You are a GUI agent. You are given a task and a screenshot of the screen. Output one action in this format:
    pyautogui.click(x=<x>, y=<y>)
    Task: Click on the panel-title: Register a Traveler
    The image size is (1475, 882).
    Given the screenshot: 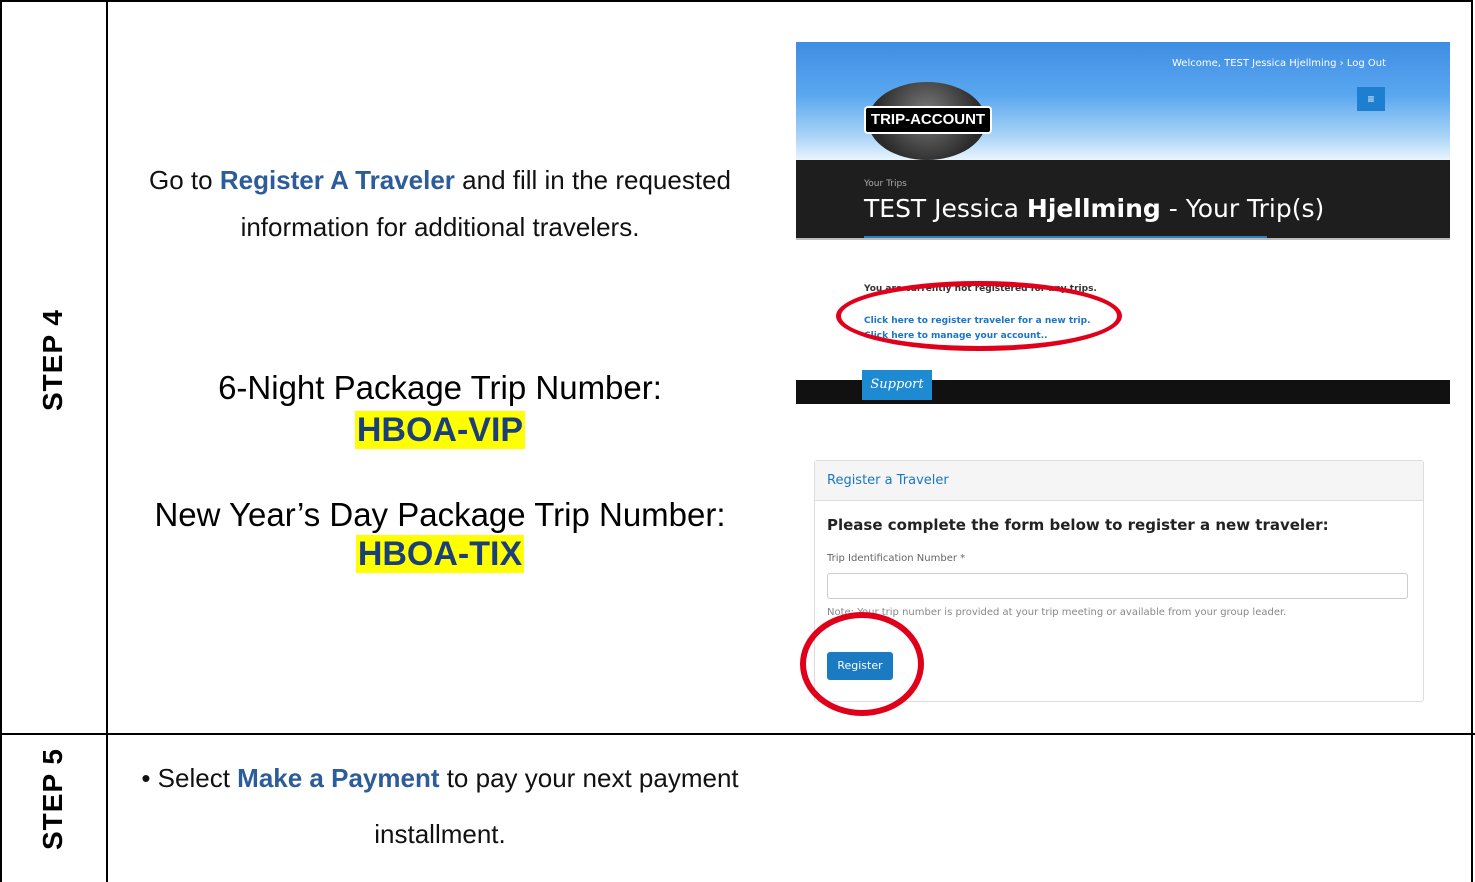 What is the action you would take?
    pyautogui.click(x=888, y=480)
    